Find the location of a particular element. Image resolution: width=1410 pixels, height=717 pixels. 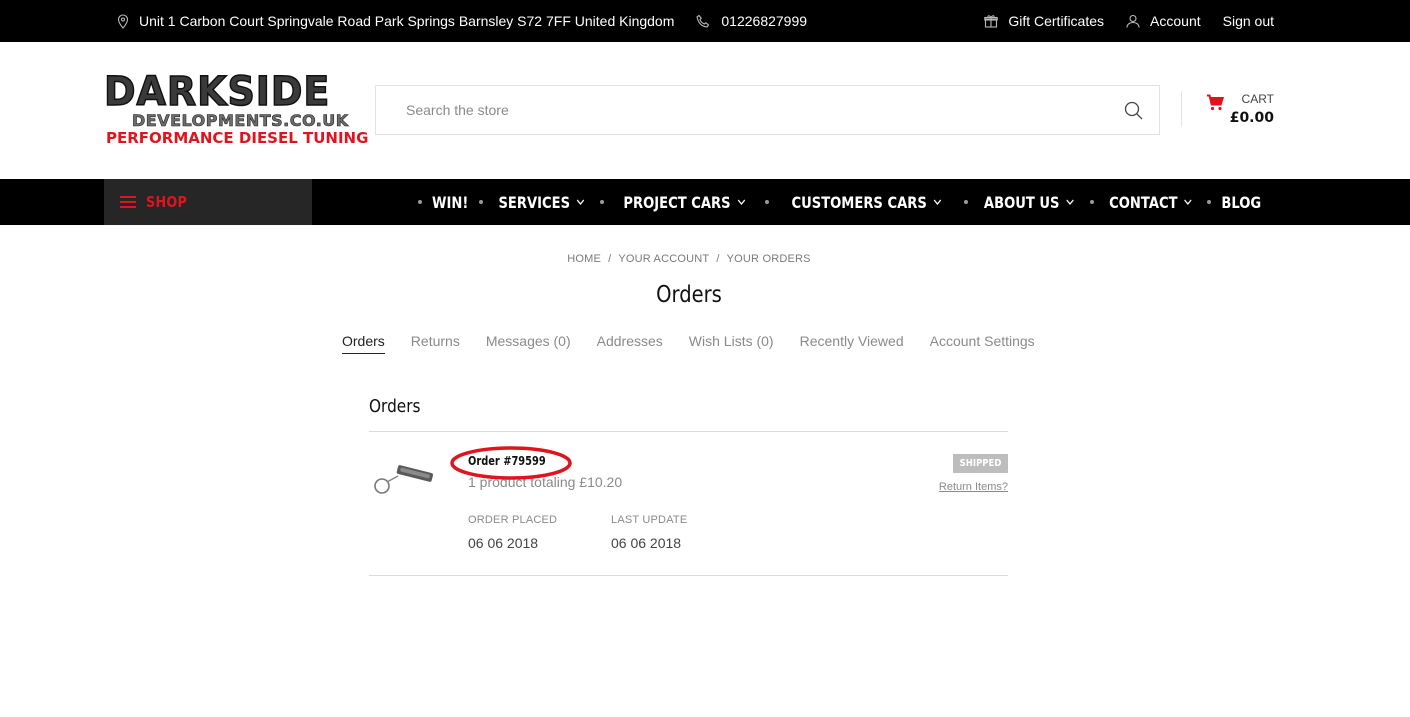

nav-item-contact: CONTACT is located at coordinates (1150, 202).